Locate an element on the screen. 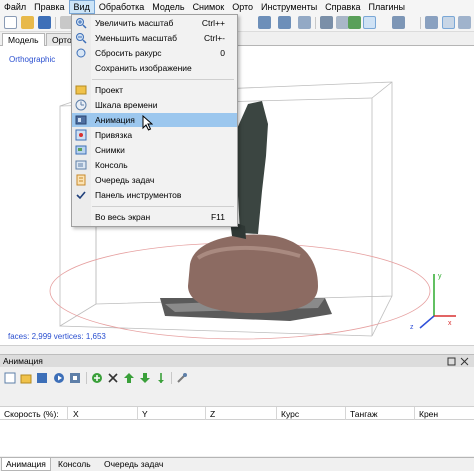  tab-console: Консоль is located at coordinates (74, 464).